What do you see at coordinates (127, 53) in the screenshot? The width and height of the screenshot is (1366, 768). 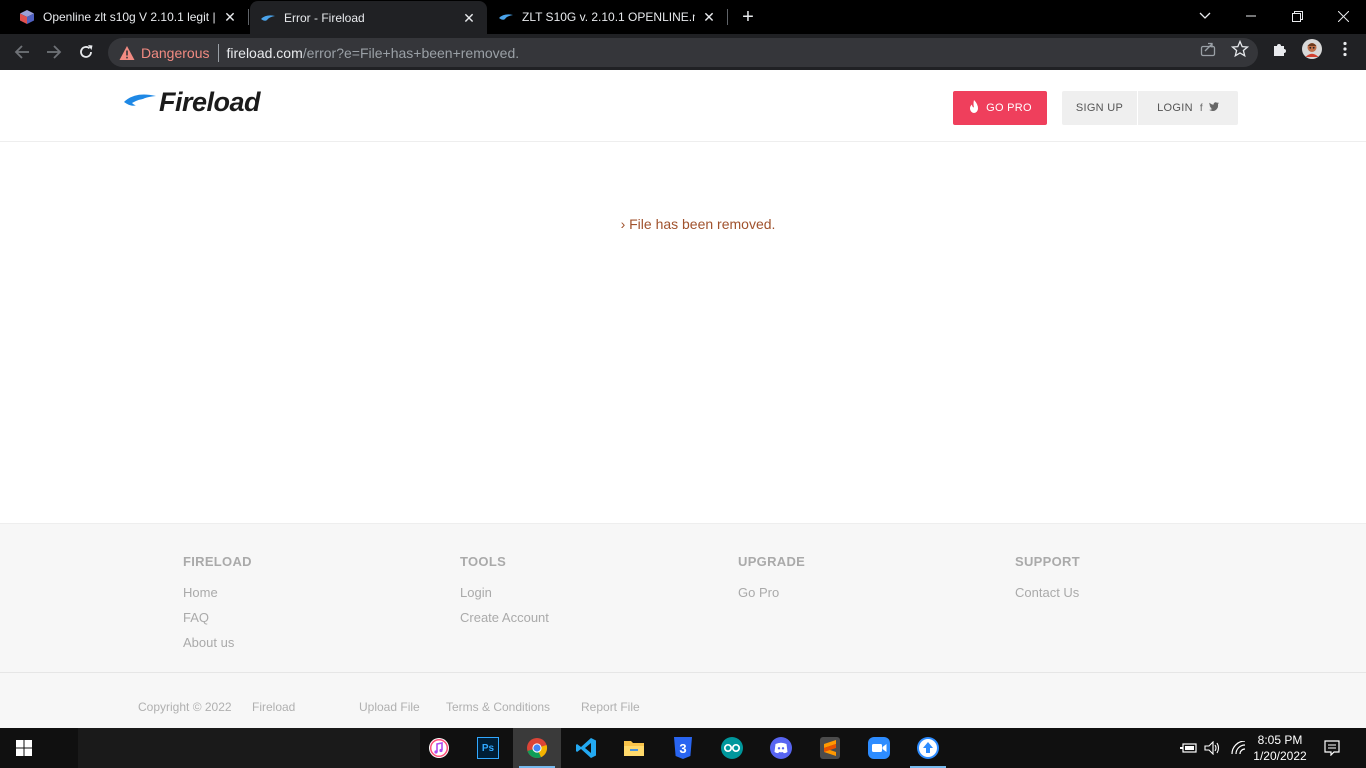 I see `warning-triangle-icon` at bounding box center [127, 53].